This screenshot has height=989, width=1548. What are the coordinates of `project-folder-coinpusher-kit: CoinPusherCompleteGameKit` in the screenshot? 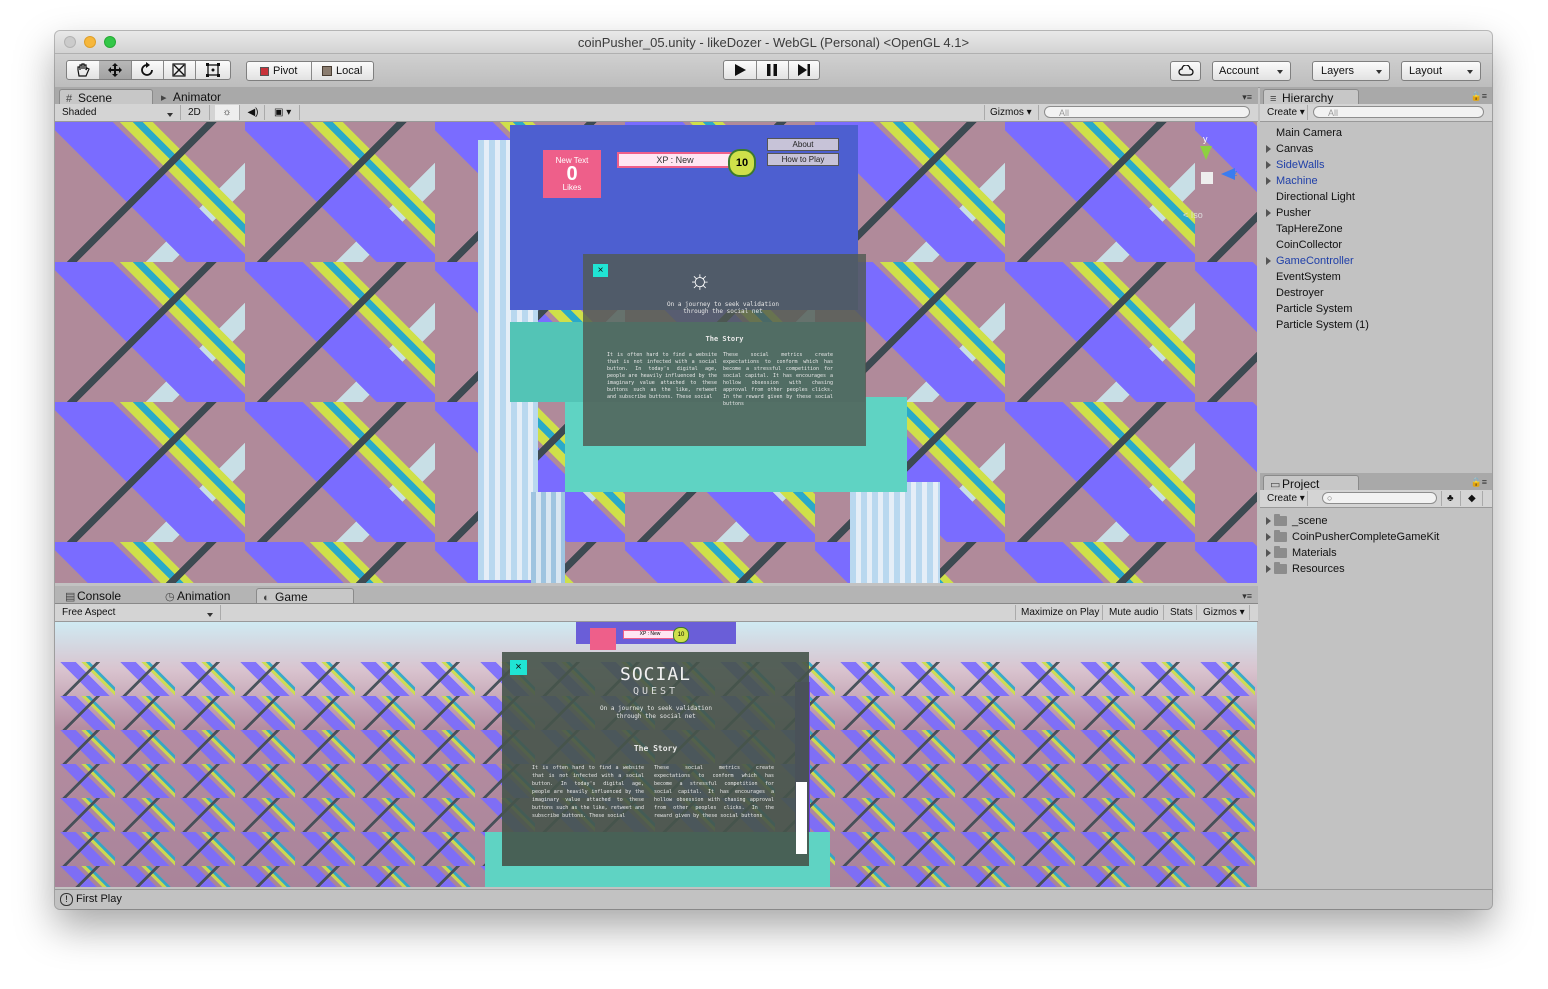 It's located at (1352, 537).